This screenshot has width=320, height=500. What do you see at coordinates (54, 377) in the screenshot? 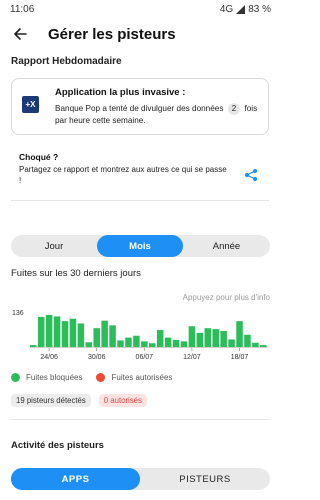
I see `legend-blocked-label: Fuites bloquées` at bounding box center [54, 377].